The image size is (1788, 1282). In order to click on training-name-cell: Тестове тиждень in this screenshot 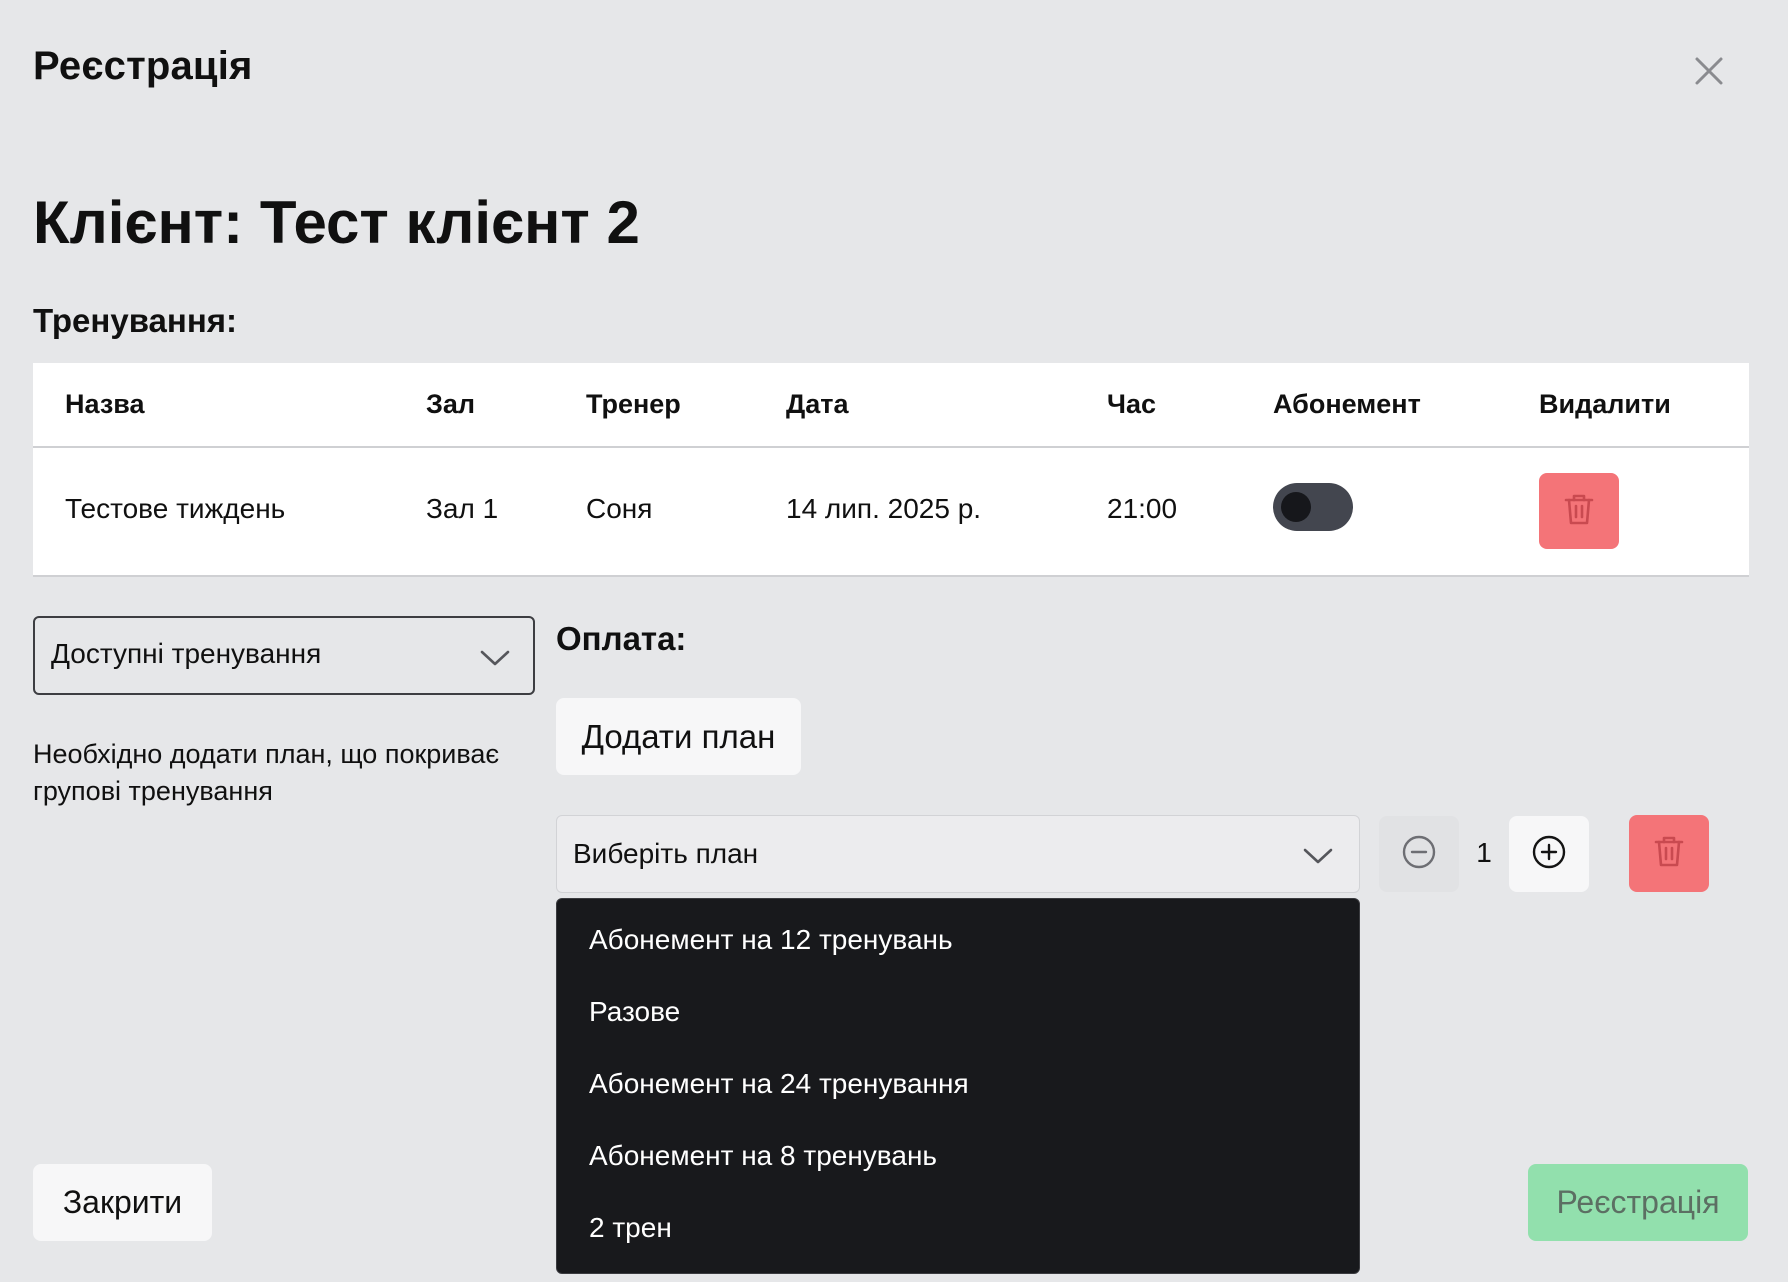, I will do `click(175, 508)`.